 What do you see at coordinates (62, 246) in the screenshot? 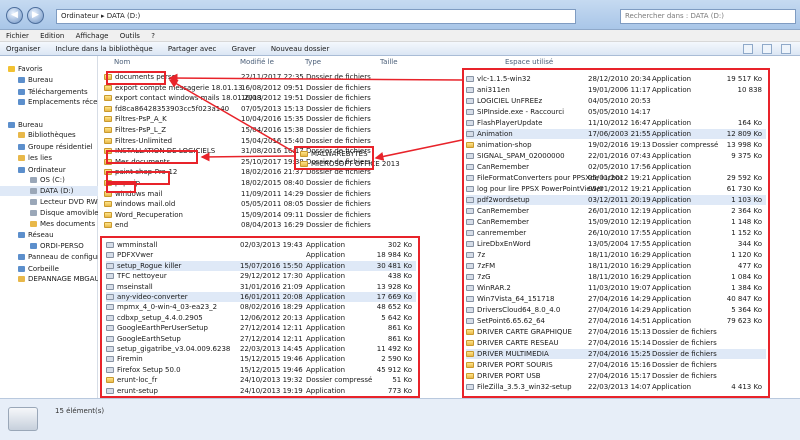
I see `sidebar-item-label: ORDI-PERSO` at bounding box center [62, 246].